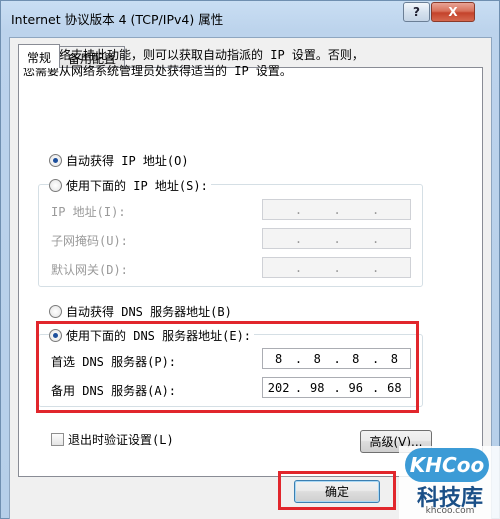 The width and height of the screenshot is (500, 519). I want to click on ip-address-label: IP 地址(I):, so click(88, 212).